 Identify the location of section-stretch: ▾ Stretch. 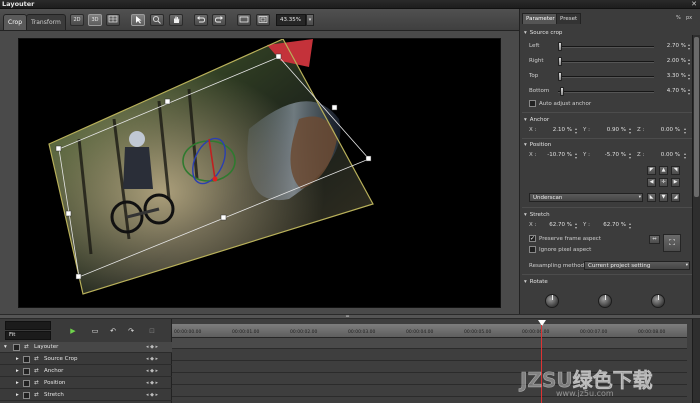
(537, 215).